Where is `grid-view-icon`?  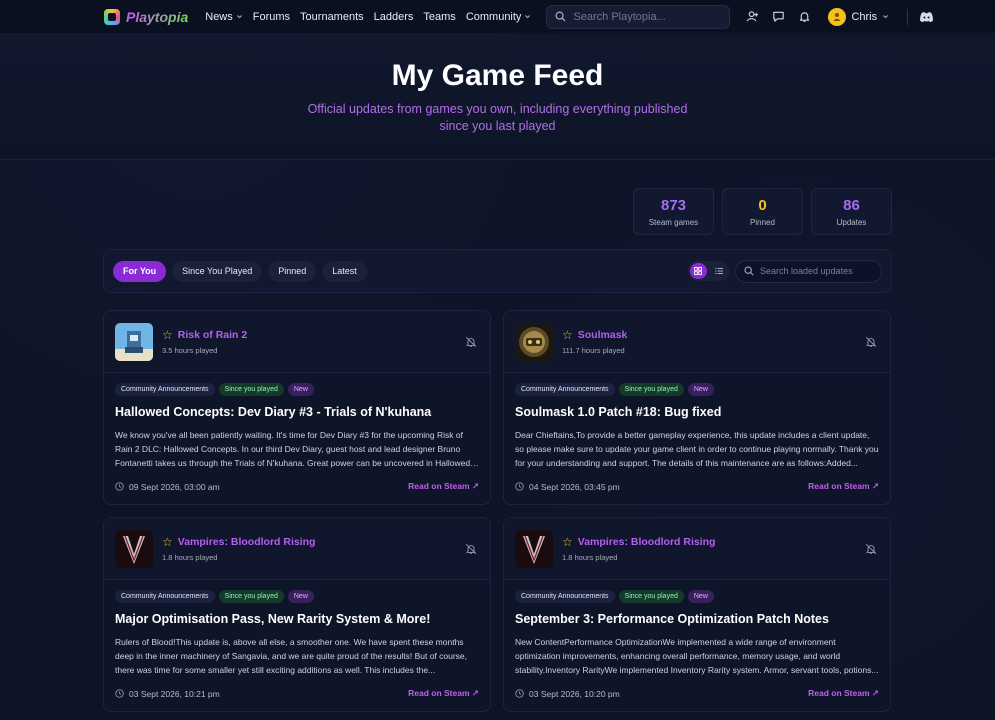 grid-view-icon is located at coordinates (698, 271).